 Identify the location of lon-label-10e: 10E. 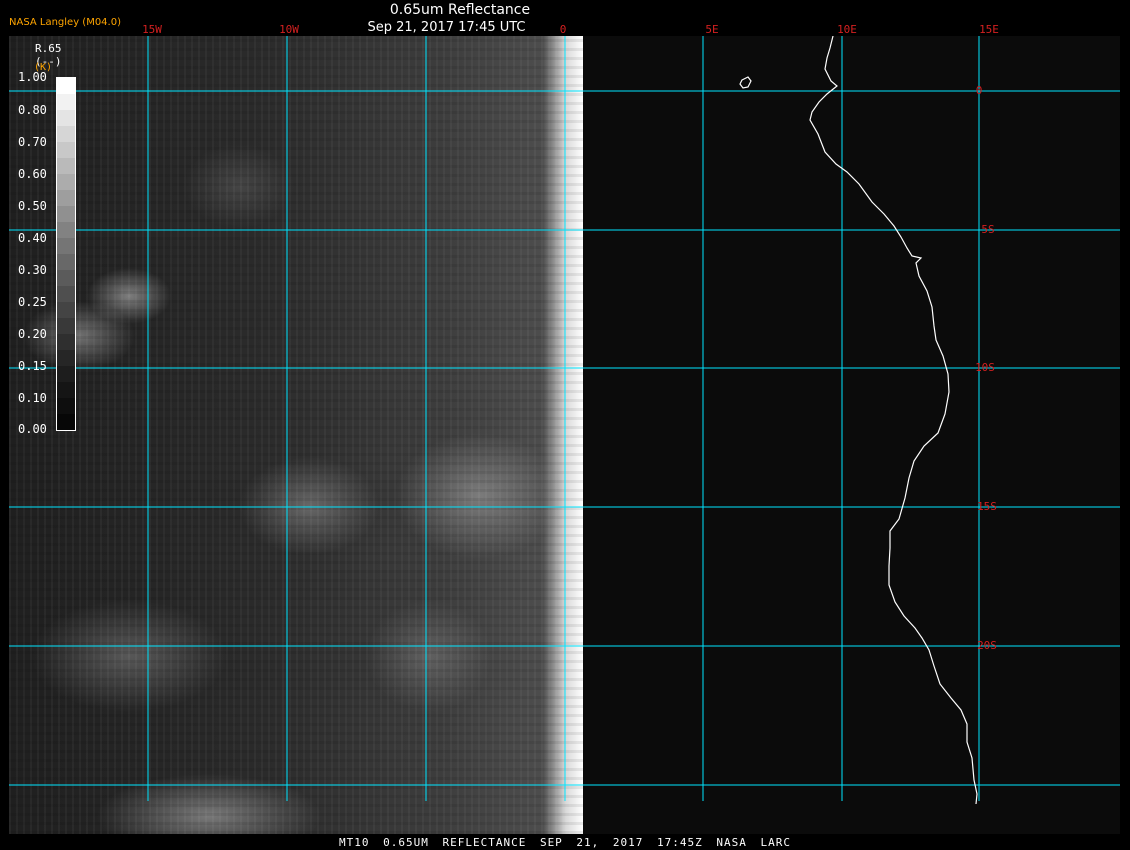
(847, 29).